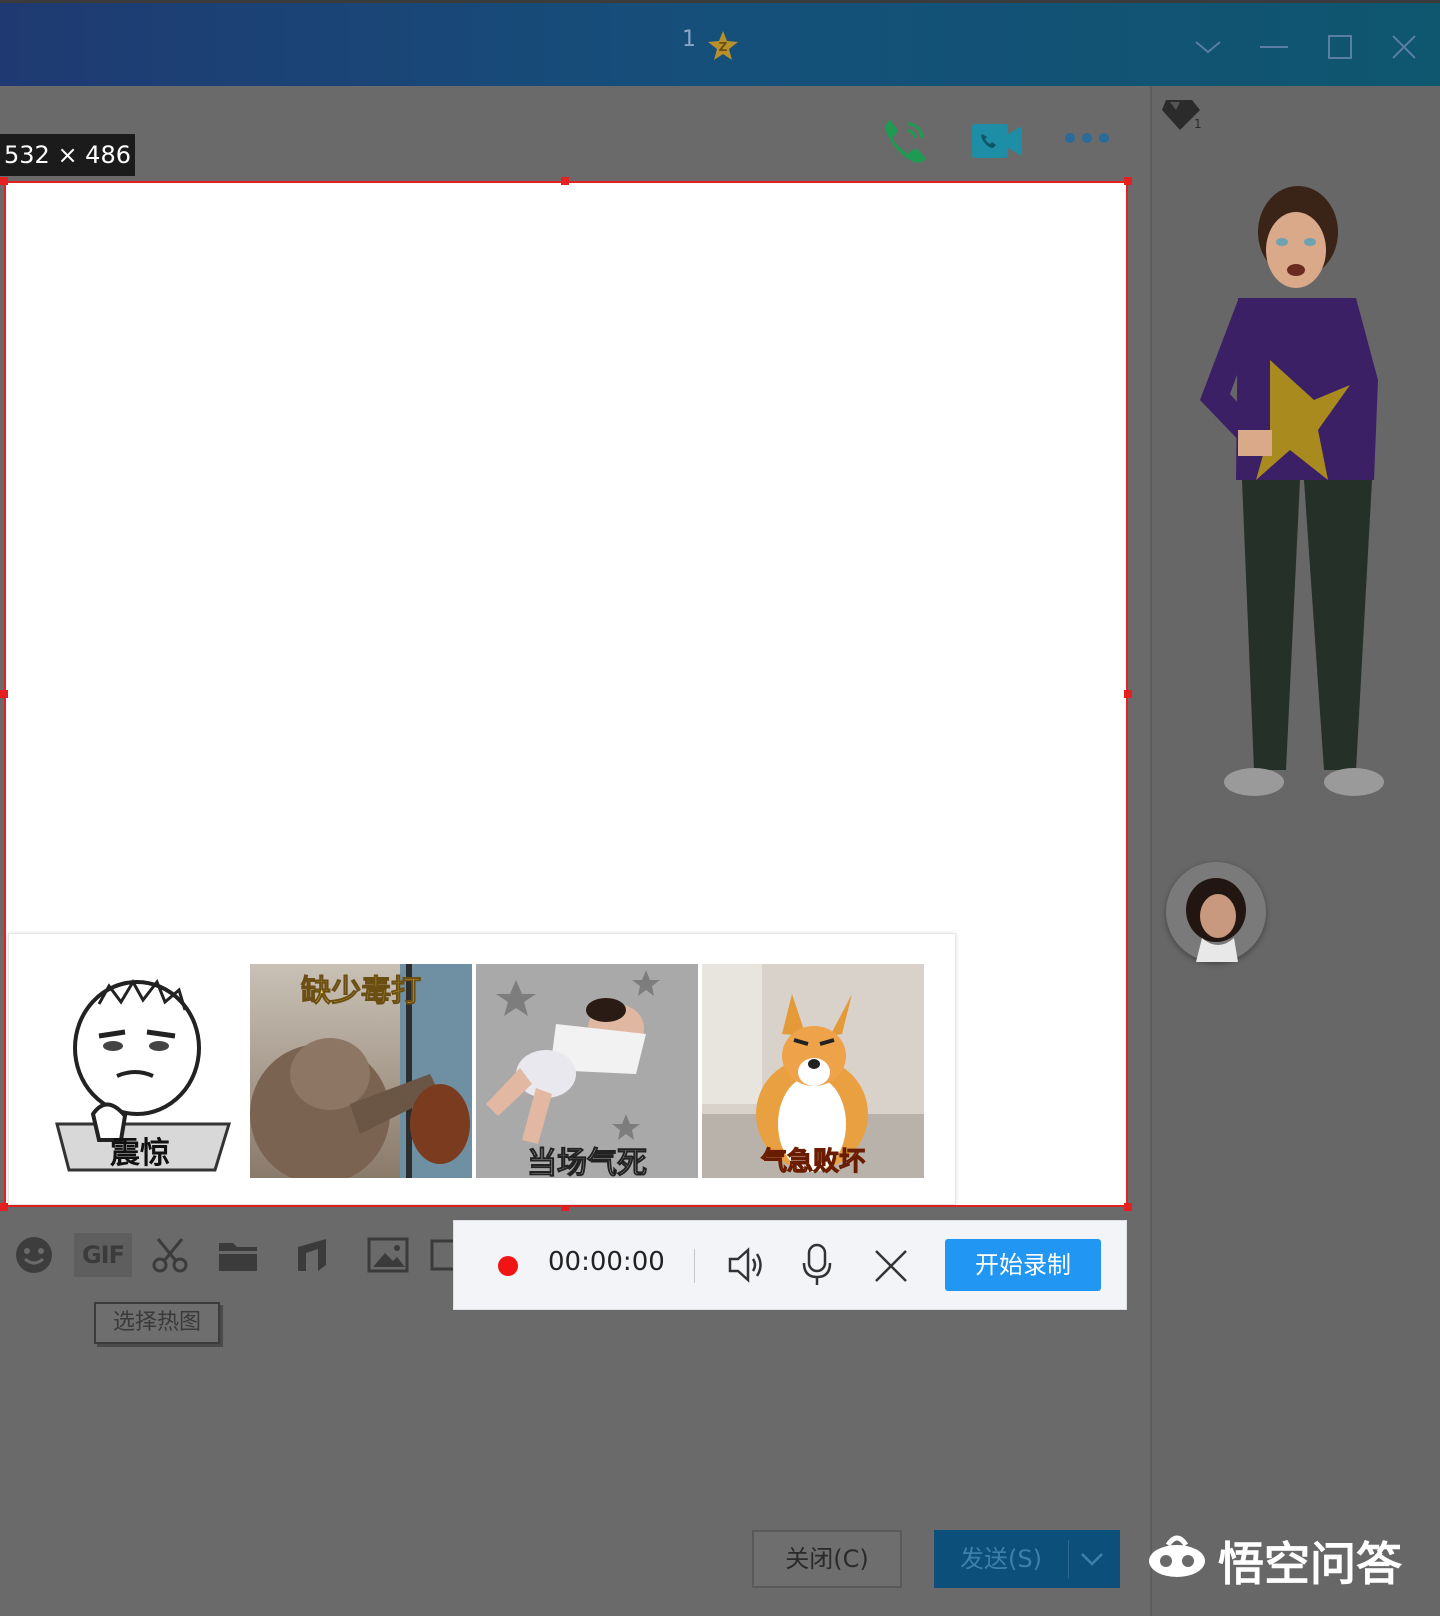 Image resolution: width=1440 pixels, height=1616 pixels. Describe the element at coordinates (1177, 1561) in the screenshot. I see `wukong-logo-icon` at that location.